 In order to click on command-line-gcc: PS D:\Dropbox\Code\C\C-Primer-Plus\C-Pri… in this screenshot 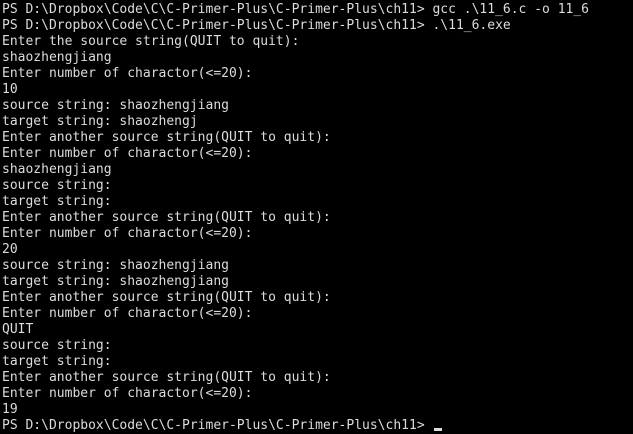, I will do `click(295, 9)`.